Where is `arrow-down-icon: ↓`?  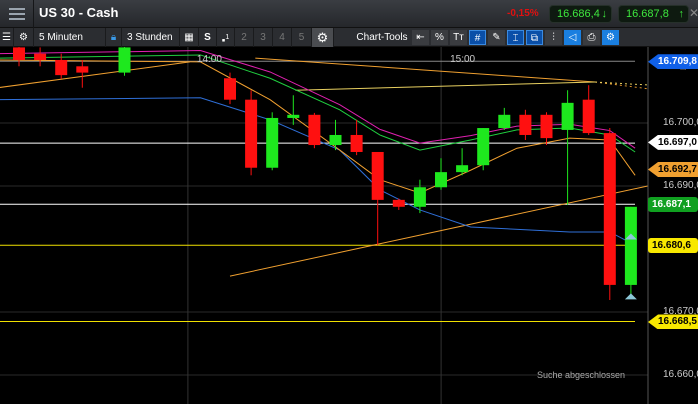
arrow-down-icon: ↓ is located at coordinates (604, 14).